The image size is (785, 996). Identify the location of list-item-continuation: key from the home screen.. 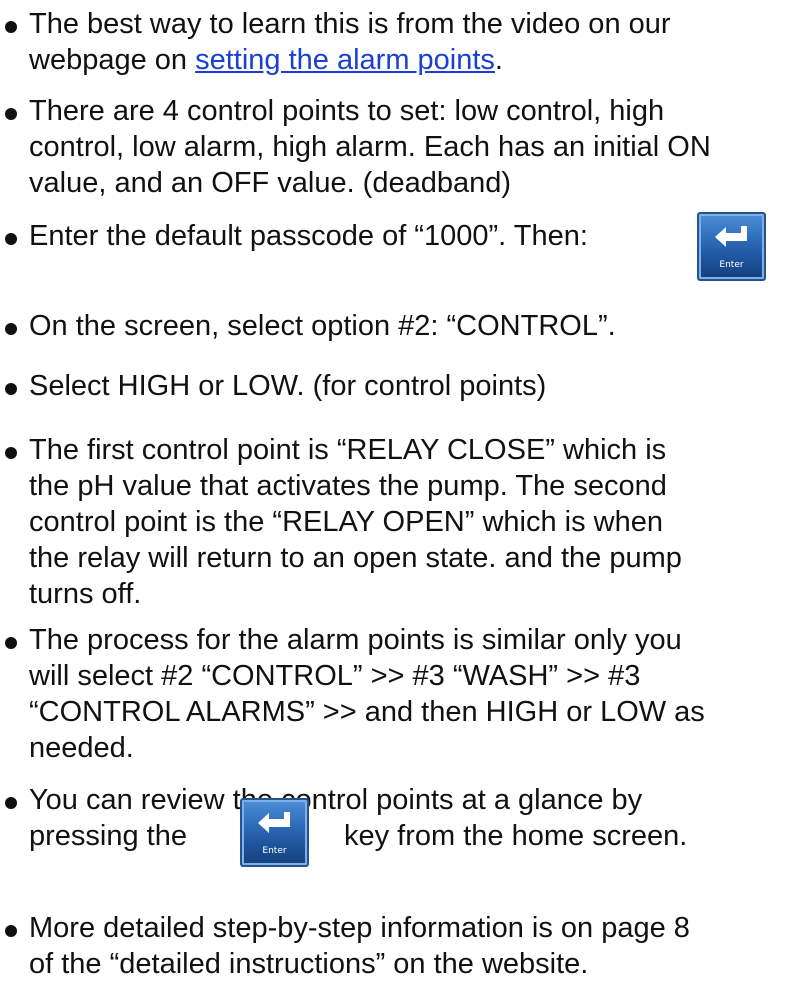
(516, 836).